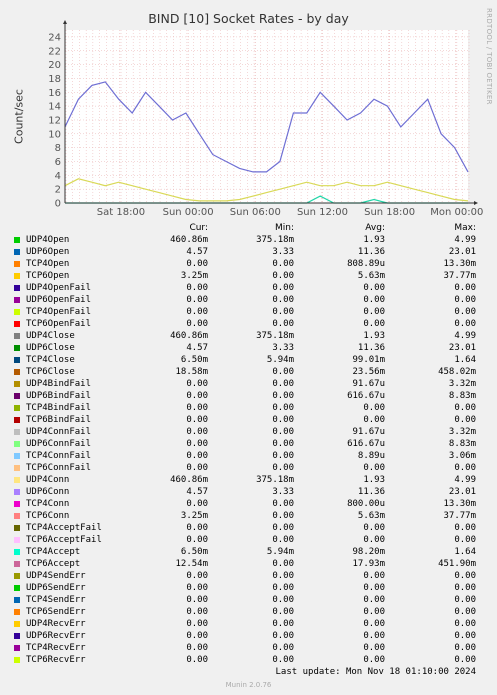 Image resolution: width=497 pixels, height=695 pixels. What do you see at coordinates (58, 190) in the screenshot?
I see `y-tick-label: 2` at bounding box center [58, 190].